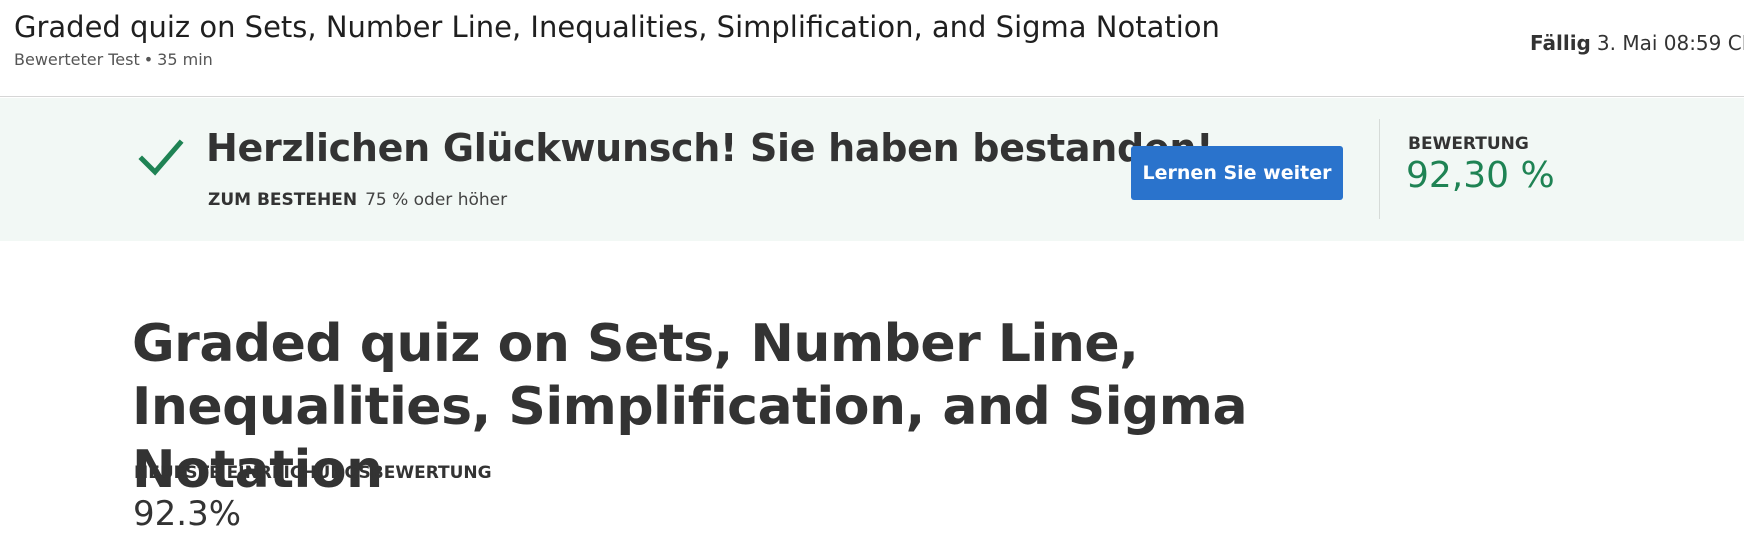 This screenshot has height=543, width=1744. What do you see at coordinates (283, 200) in the screenshot?
I see `pass-requirement-label: ZUM BESTEHEN` at bounding box center [283, 200].